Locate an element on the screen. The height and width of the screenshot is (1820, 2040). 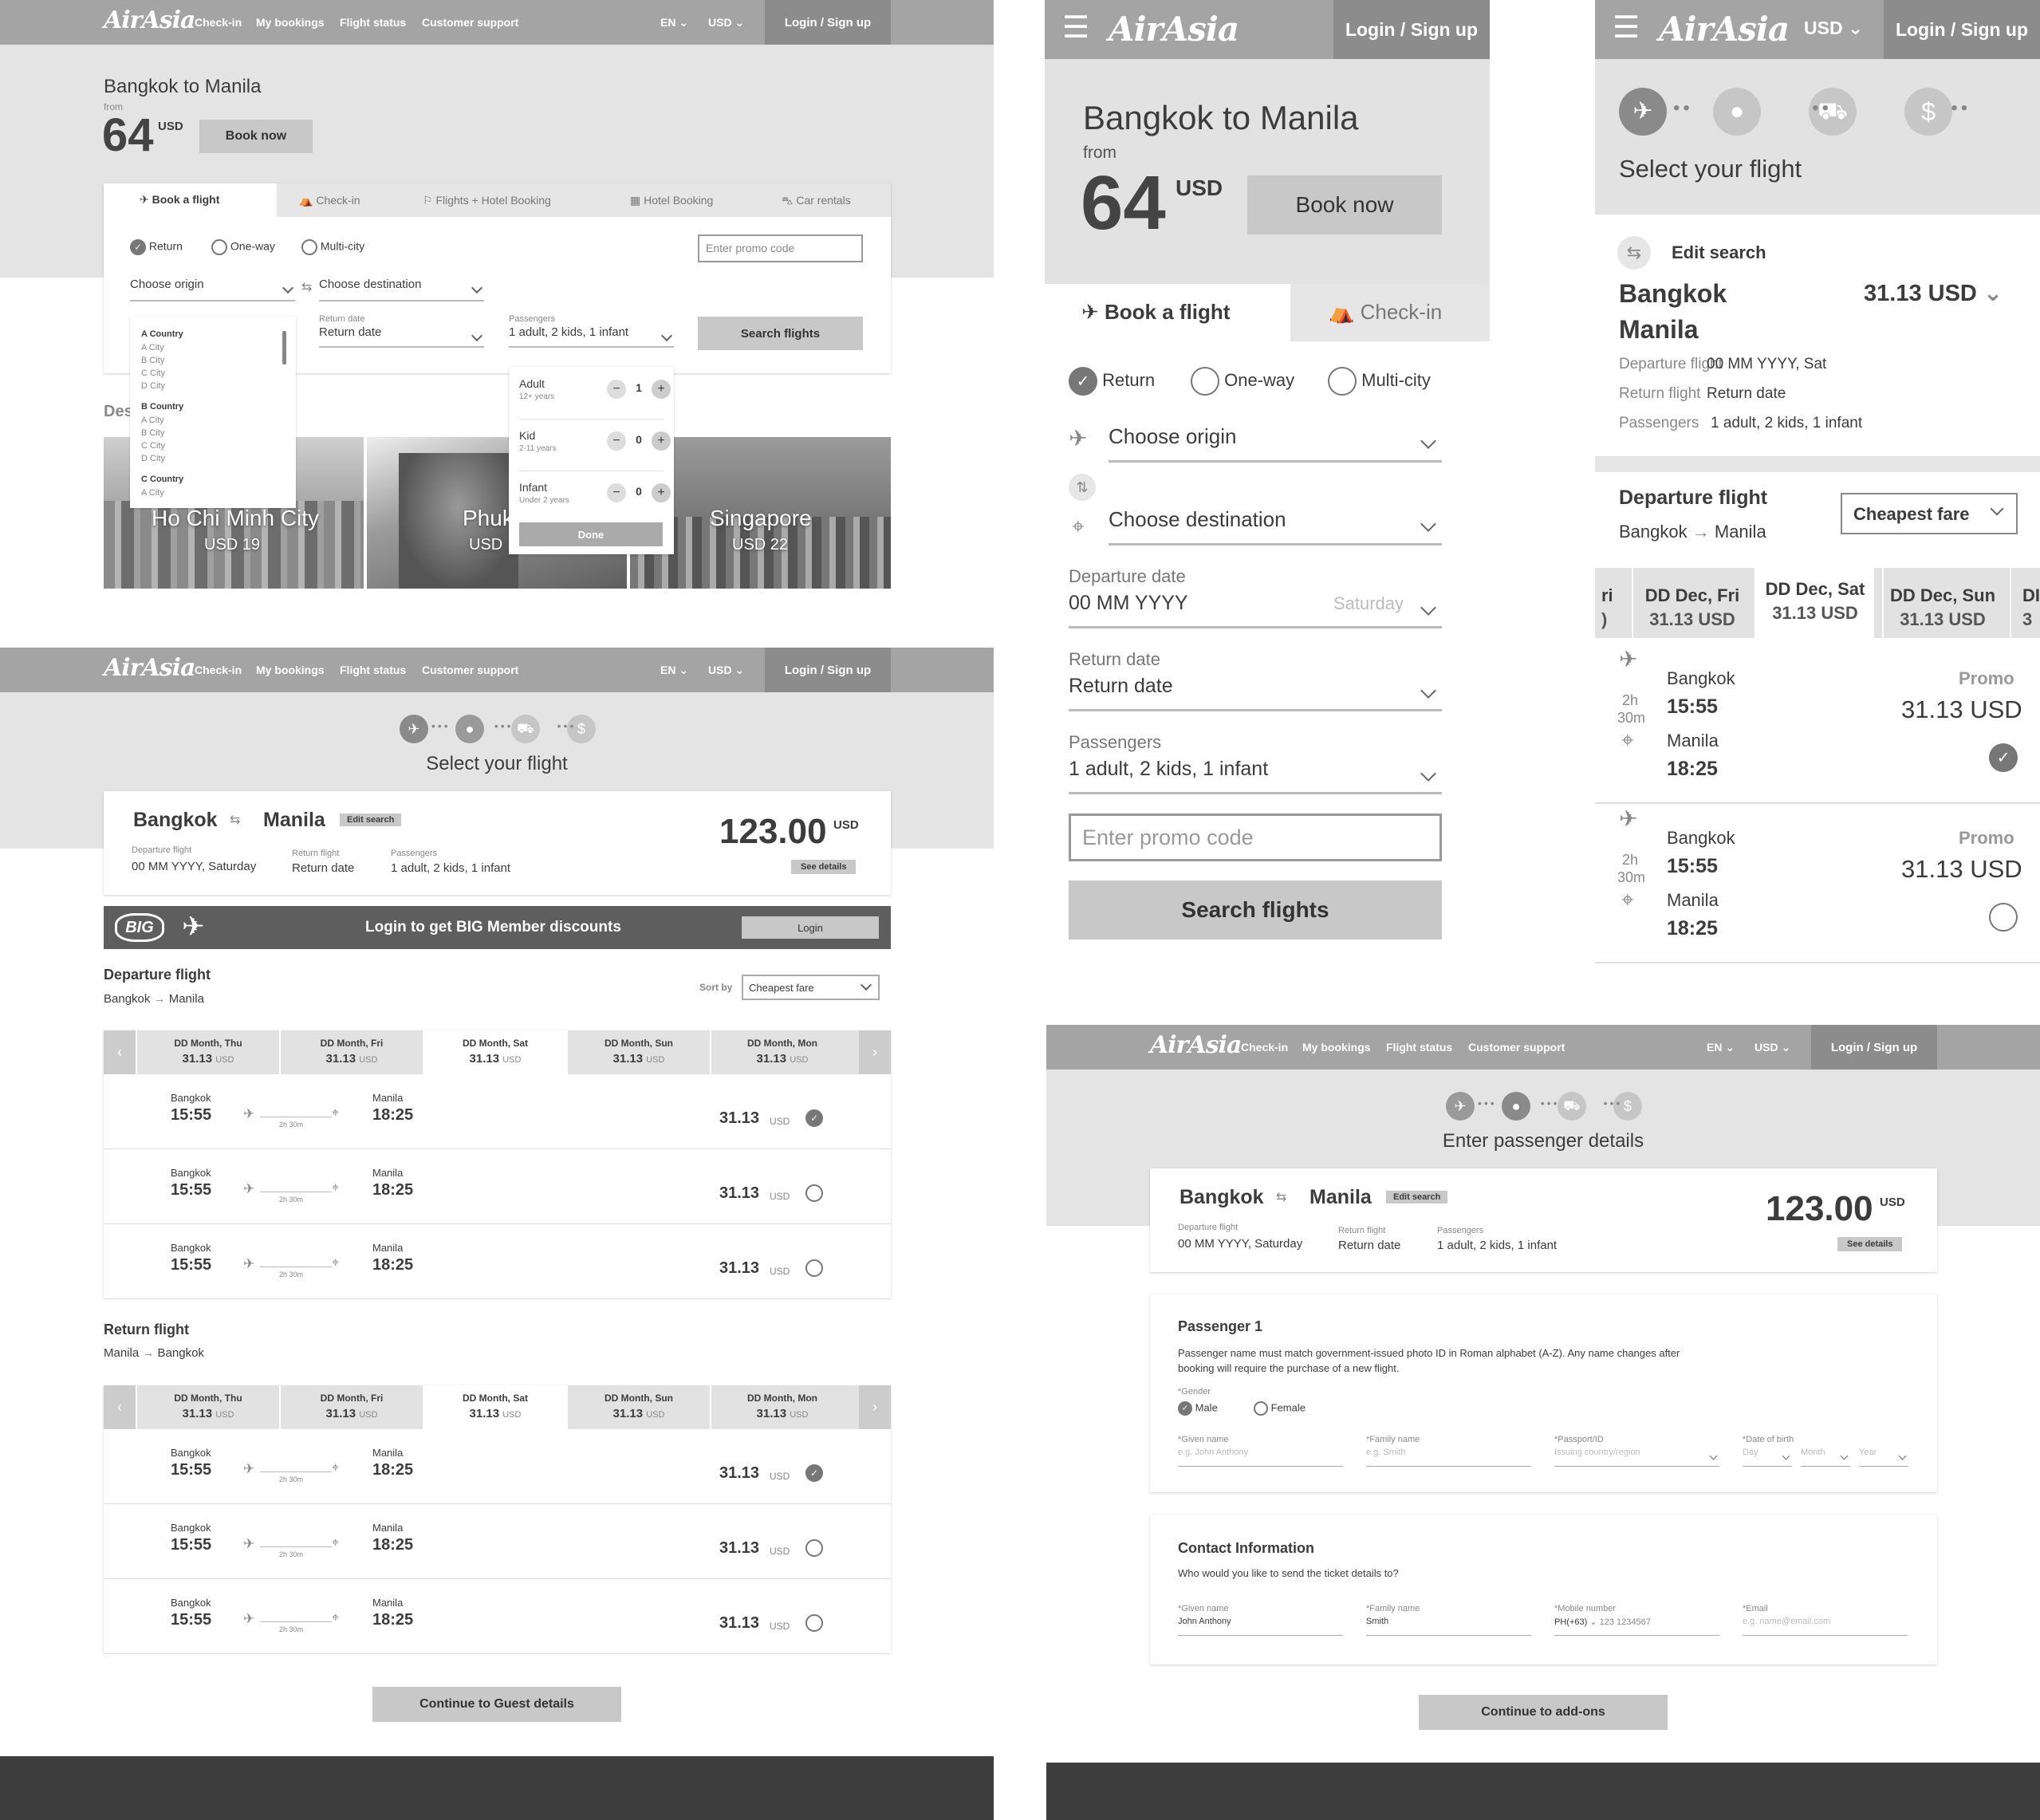
date-tab: DD Dec, Sat 31.13 USD is located at coordinates (1814, 603).